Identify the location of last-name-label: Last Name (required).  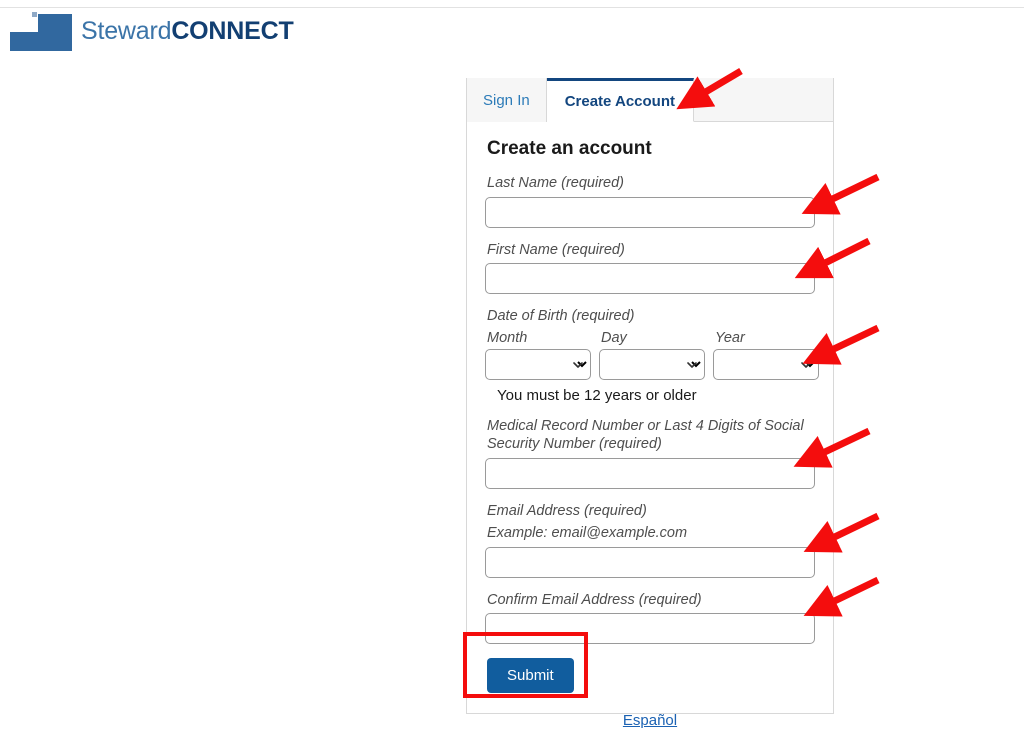
(555, 183).